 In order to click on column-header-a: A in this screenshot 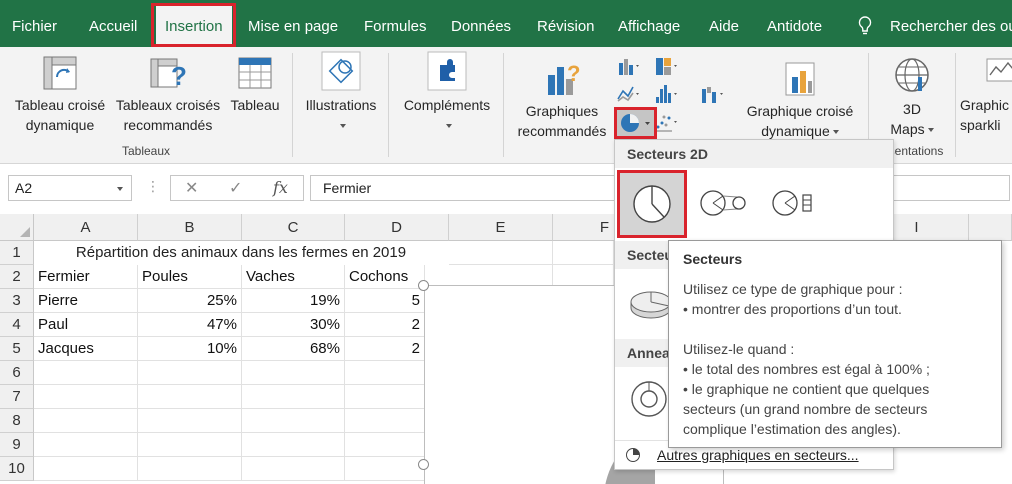, I will do `click(86, 227)`.